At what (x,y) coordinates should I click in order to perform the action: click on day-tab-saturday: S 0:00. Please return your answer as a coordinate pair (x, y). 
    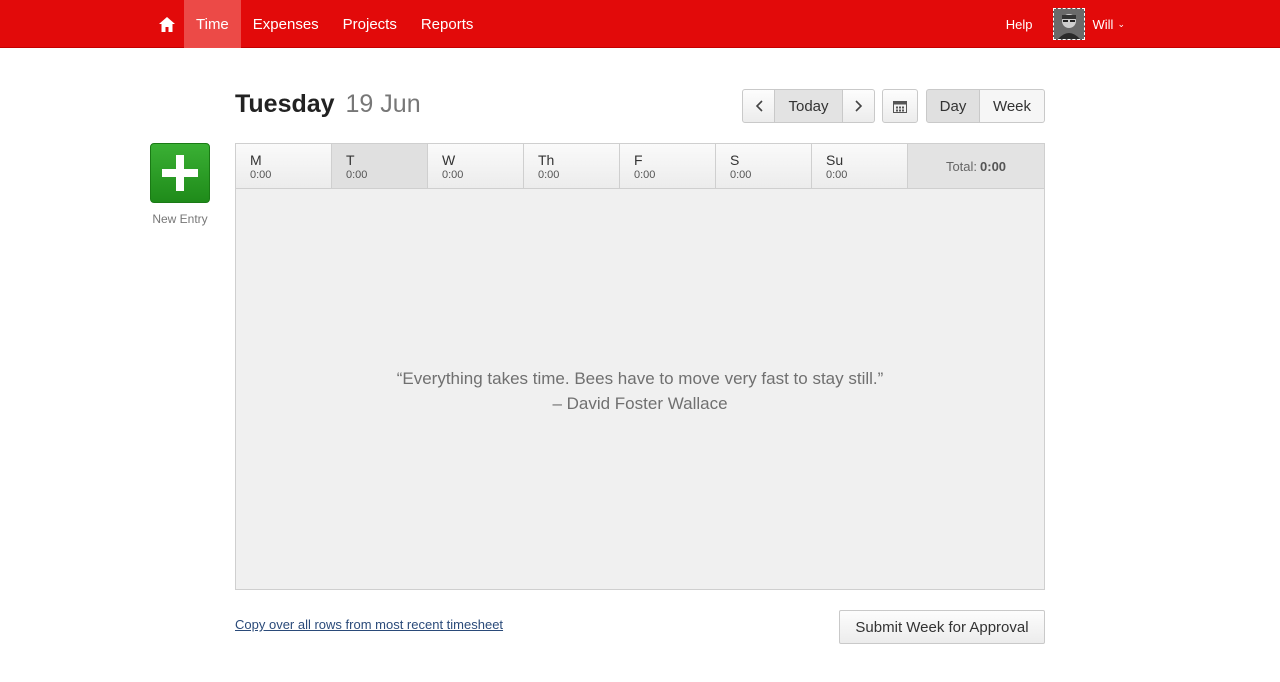
    Looking at the image, I should click on (764, 166).